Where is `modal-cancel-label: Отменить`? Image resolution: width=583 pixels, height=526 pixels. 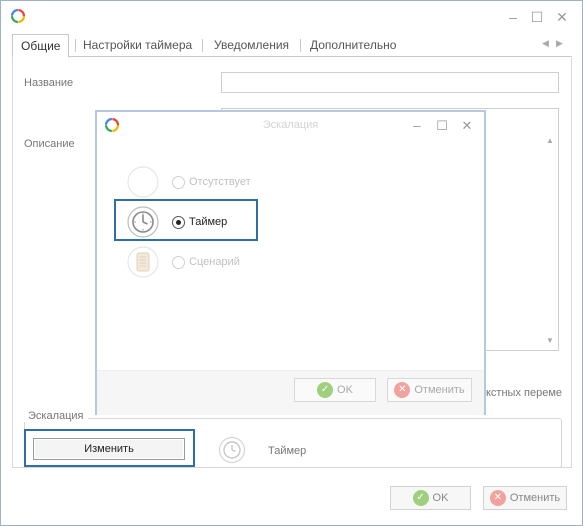 modal-cancel-label: Отменить is located at coordinates (439, 390).